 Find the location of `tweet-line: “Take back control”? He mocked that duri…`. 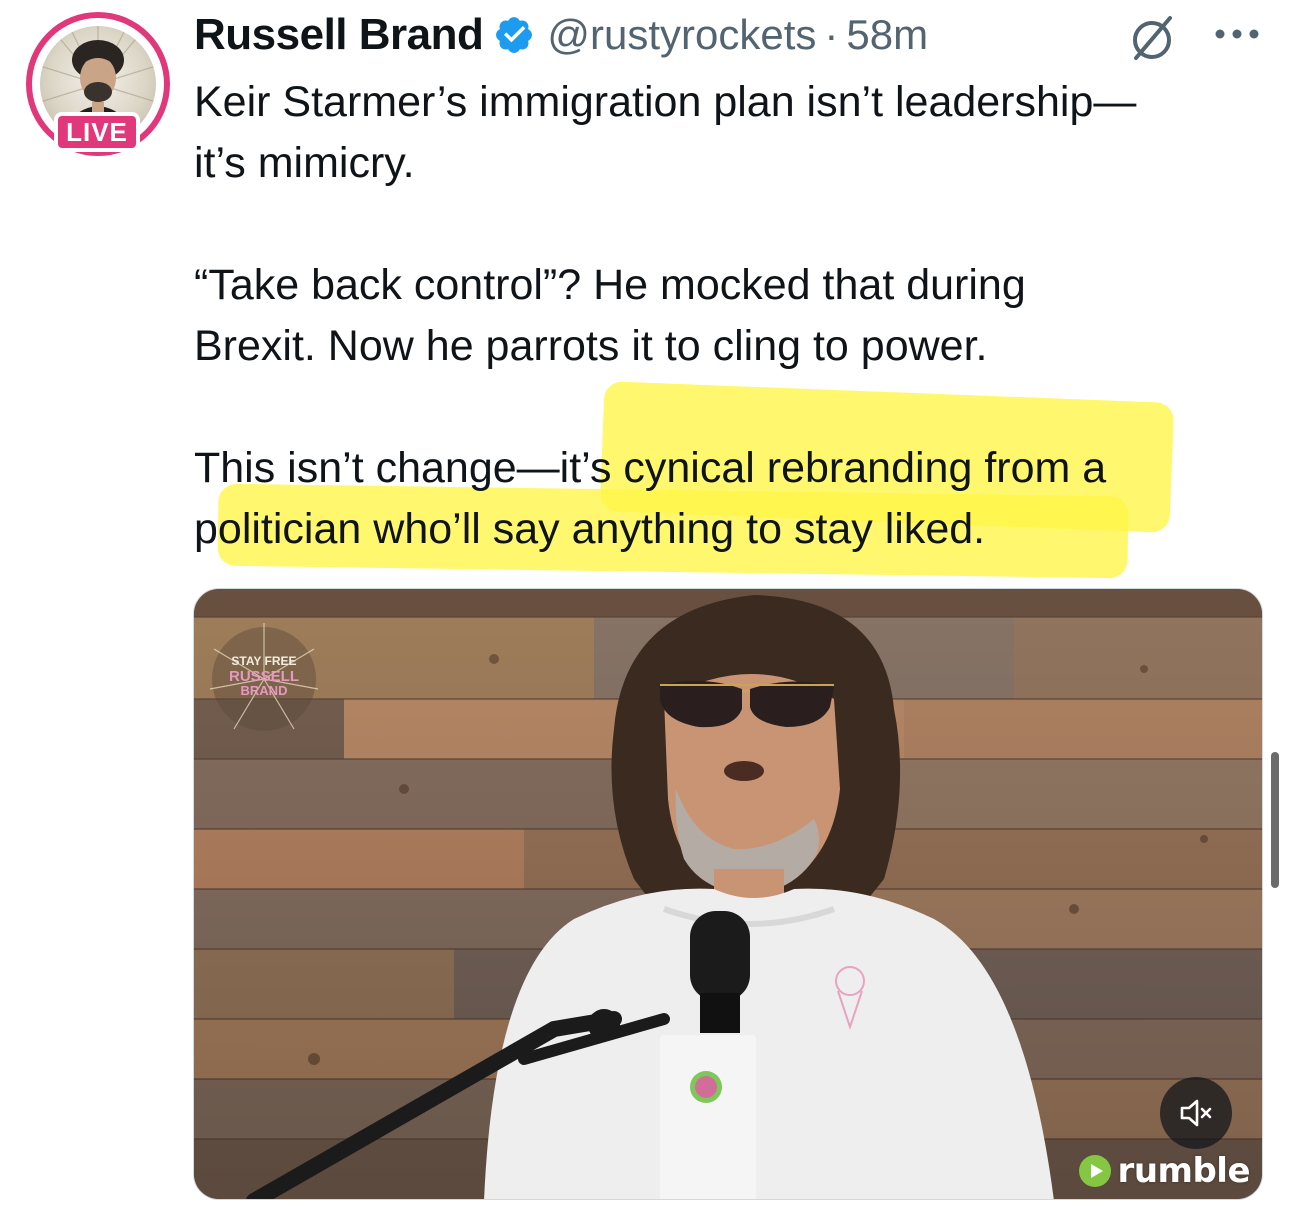

tweet-line: “Take back control”? He mocked that duri… is located at coordinates (610, 285).